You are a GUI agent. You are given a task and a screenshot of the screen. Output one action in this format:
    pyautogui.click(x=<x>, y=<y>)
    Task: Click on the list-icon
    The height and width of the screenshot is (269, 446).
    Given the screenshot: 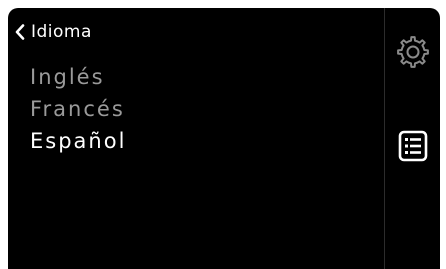 What is the action you would take?
    pyautogui.click(x=413, y=146)
    